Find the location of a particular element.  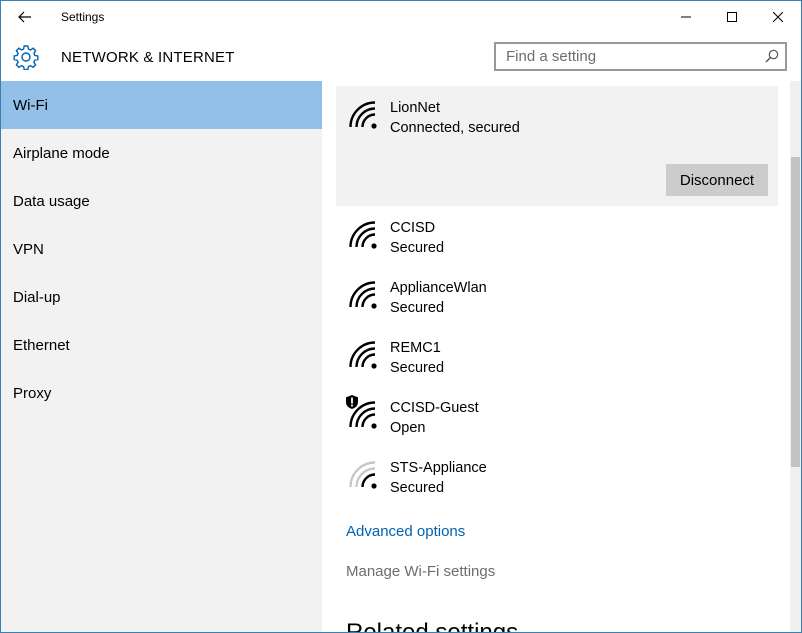

network-item: ApplianceWlan Secured is located at coordinates (557, 296).